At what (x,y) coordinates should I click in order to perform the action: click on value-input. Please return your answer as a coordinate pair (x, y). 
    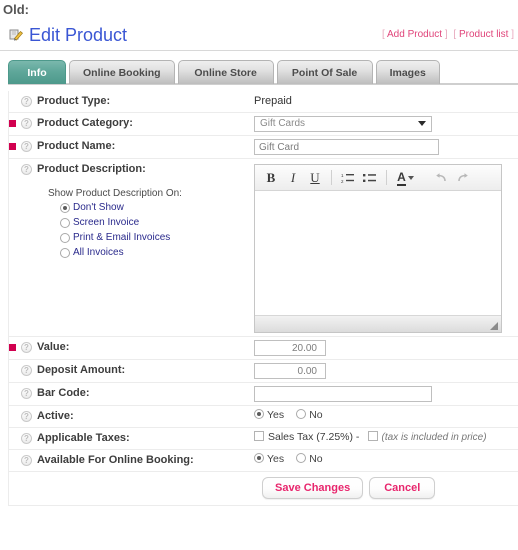
    Looking at the image, I should click on (290, 348).